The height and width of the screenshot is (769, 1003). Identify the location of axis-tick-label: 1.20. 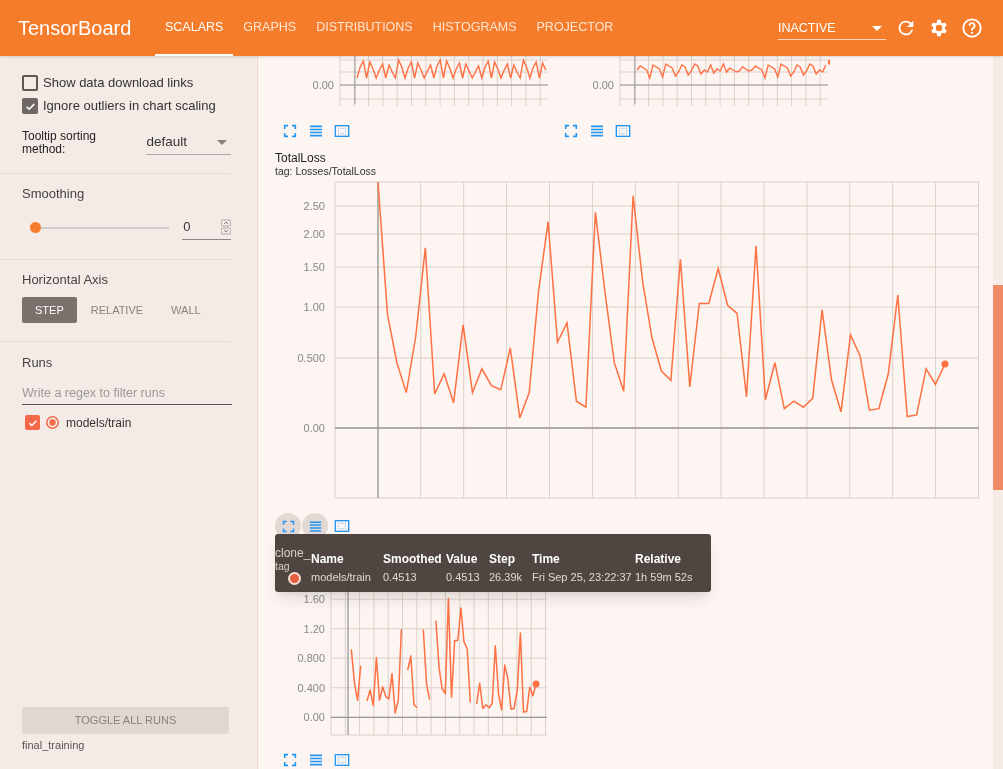
(314, 628).